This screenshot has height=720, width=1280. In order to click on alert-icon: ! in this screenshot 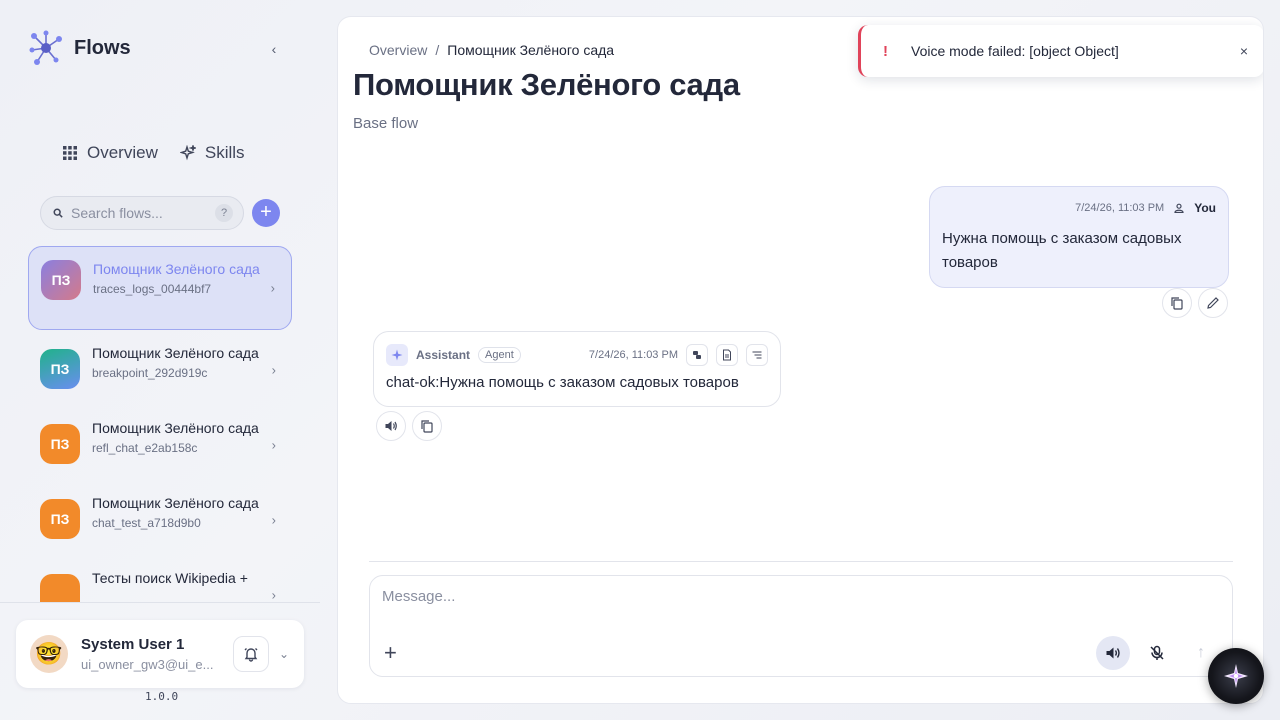, I will do `click(885, 51)`.